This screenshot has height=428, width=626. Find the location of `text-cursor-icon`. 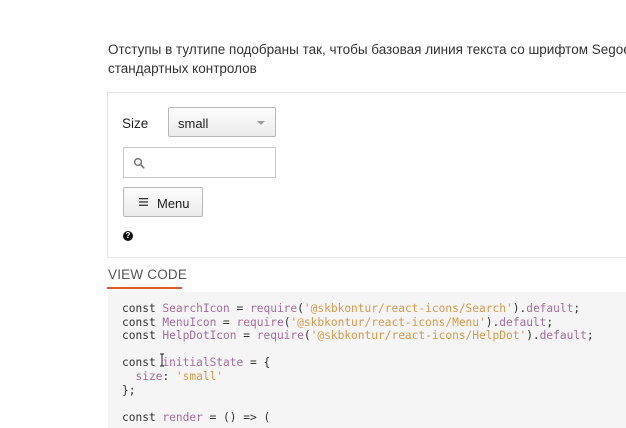

text-cursor-icon is located at coordinates (162, 360).